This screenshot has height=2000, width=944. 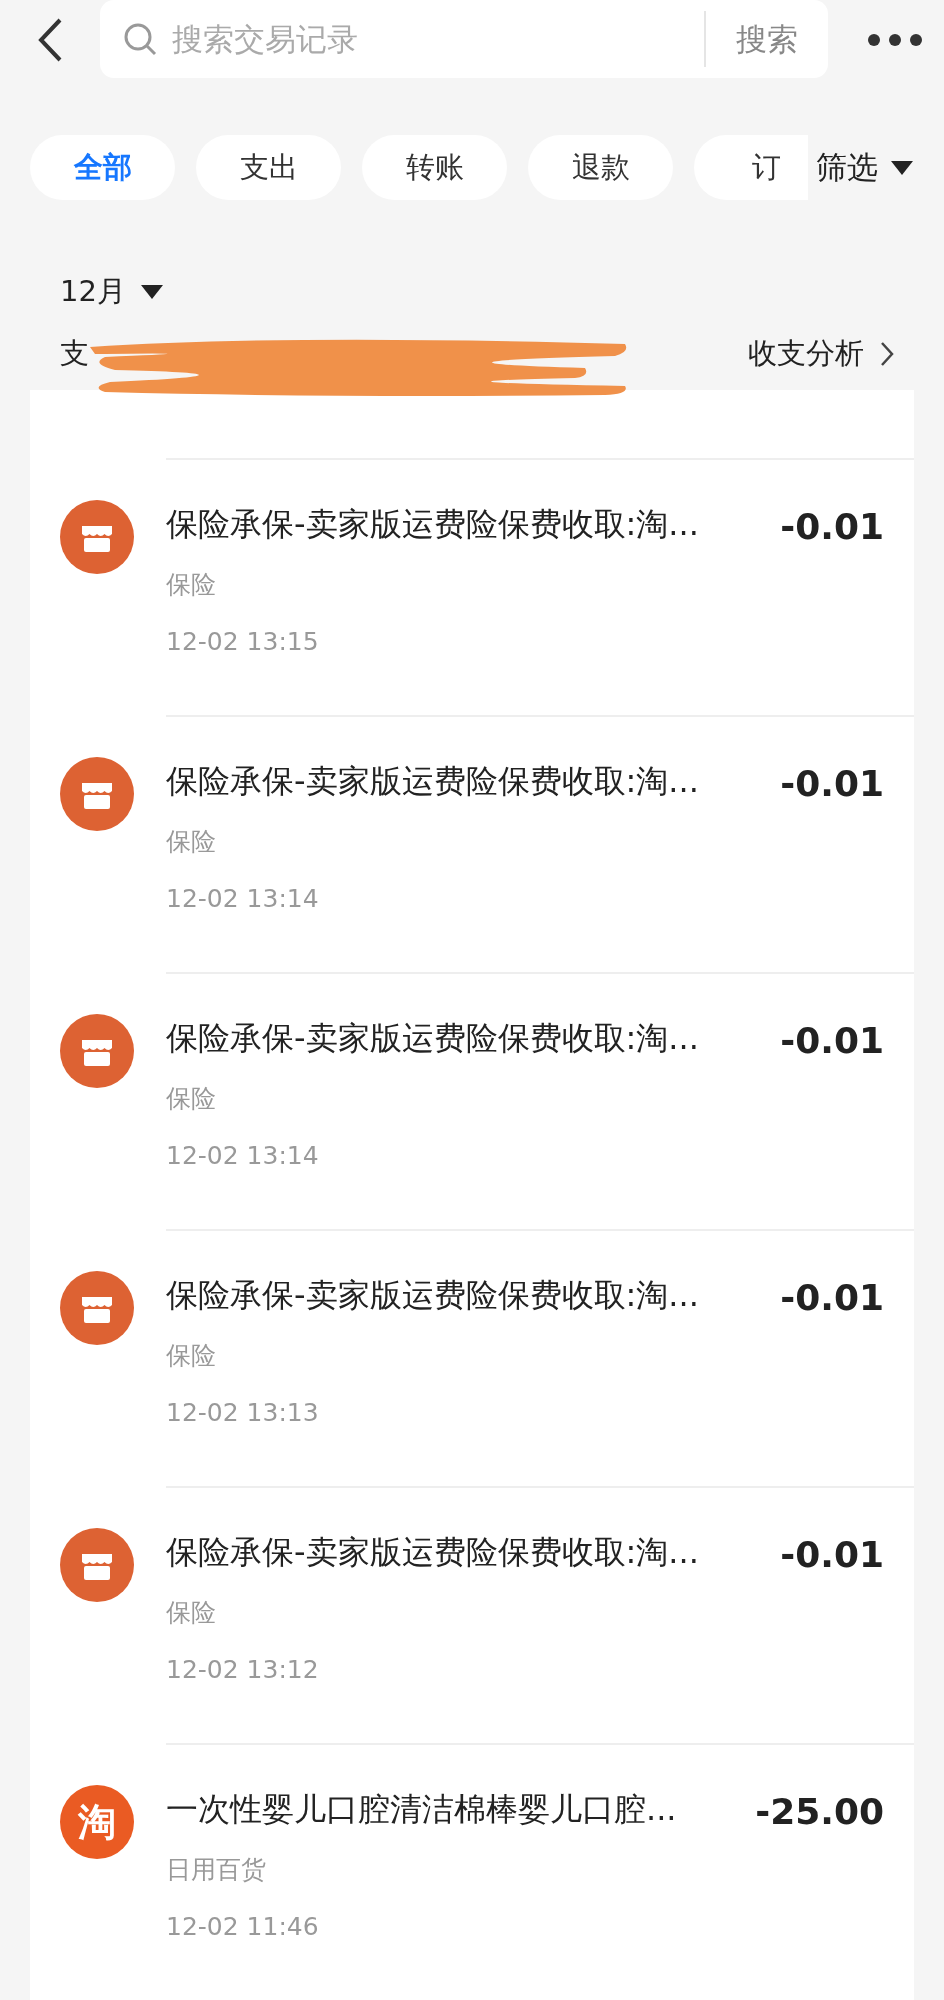 I want to click on filter-button: 筛选, so click(x=865, y=167).